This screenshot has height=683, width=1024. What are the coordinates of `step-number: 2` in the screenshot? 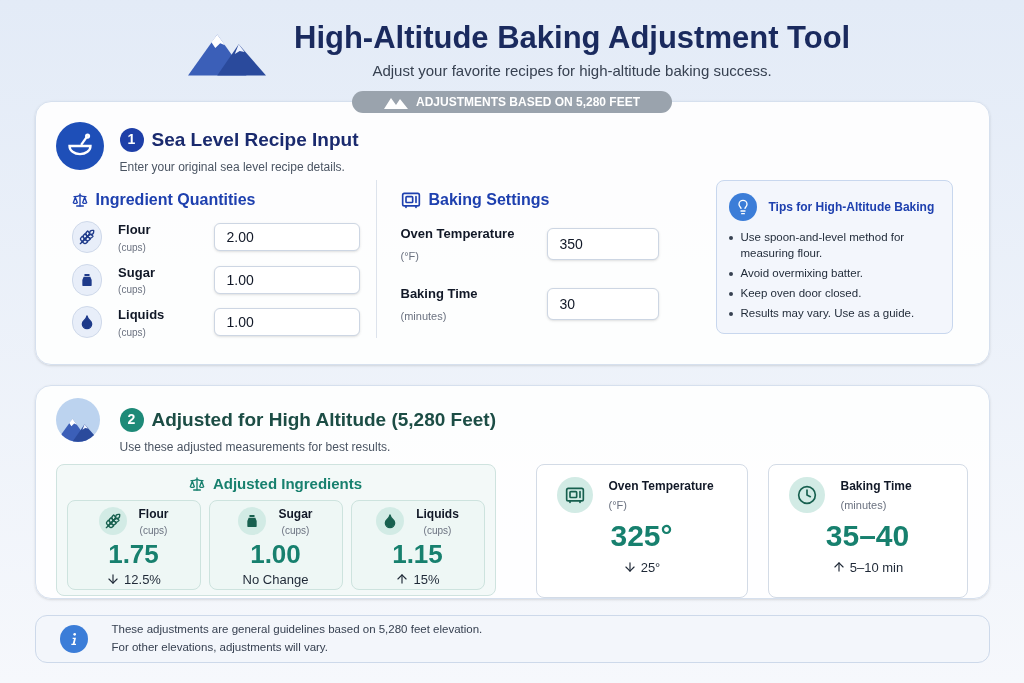 It's located at (131, 419).